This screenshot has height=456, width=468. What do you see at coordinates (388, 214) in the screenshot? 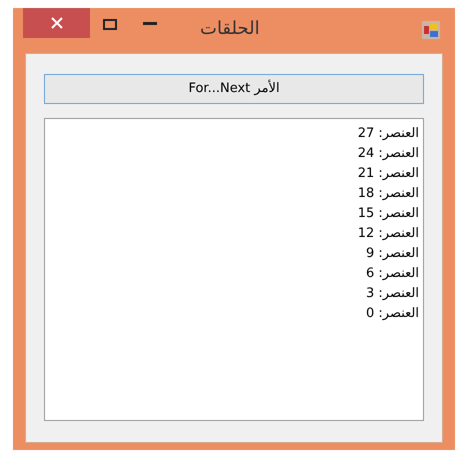
I see `list-item: العنصر: 15` at bounding box center [388, 214].